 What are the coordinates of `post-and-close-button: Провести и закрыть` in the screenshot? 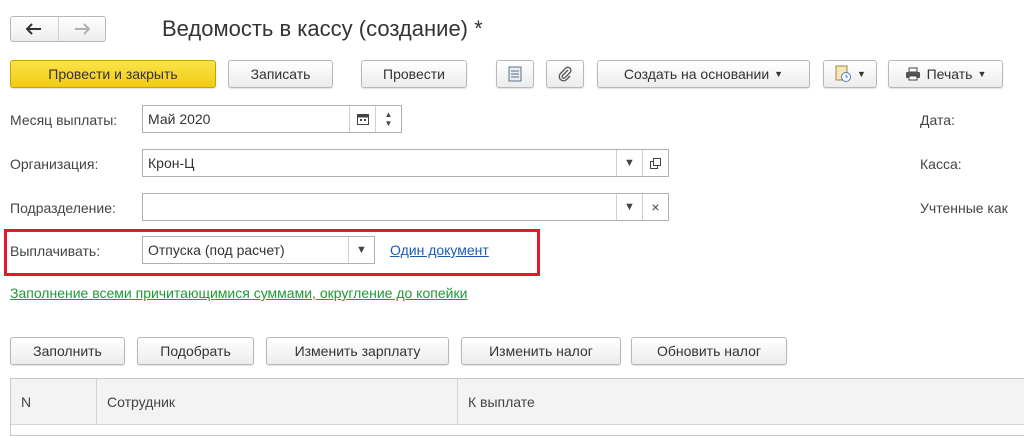 It's located at (113, 74).